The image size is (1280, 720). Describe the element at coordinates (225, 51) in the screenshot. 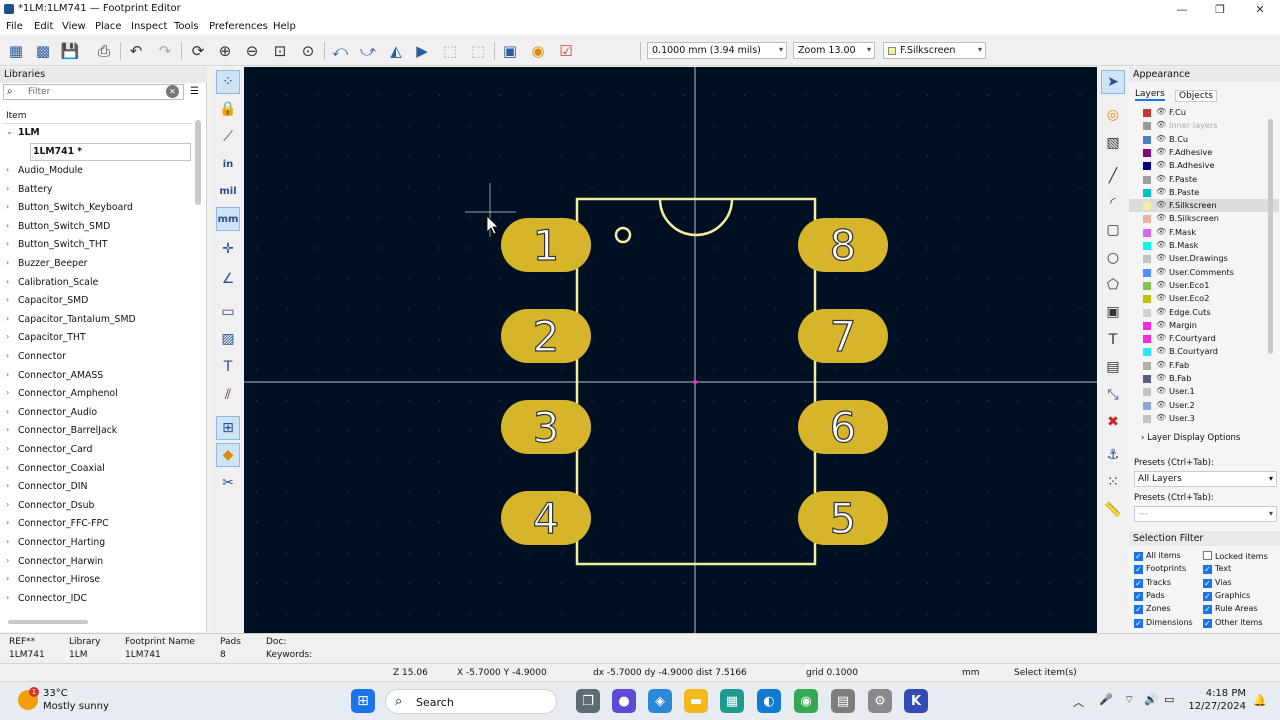

I see `zoom-in-icon: ⊕` at that location.